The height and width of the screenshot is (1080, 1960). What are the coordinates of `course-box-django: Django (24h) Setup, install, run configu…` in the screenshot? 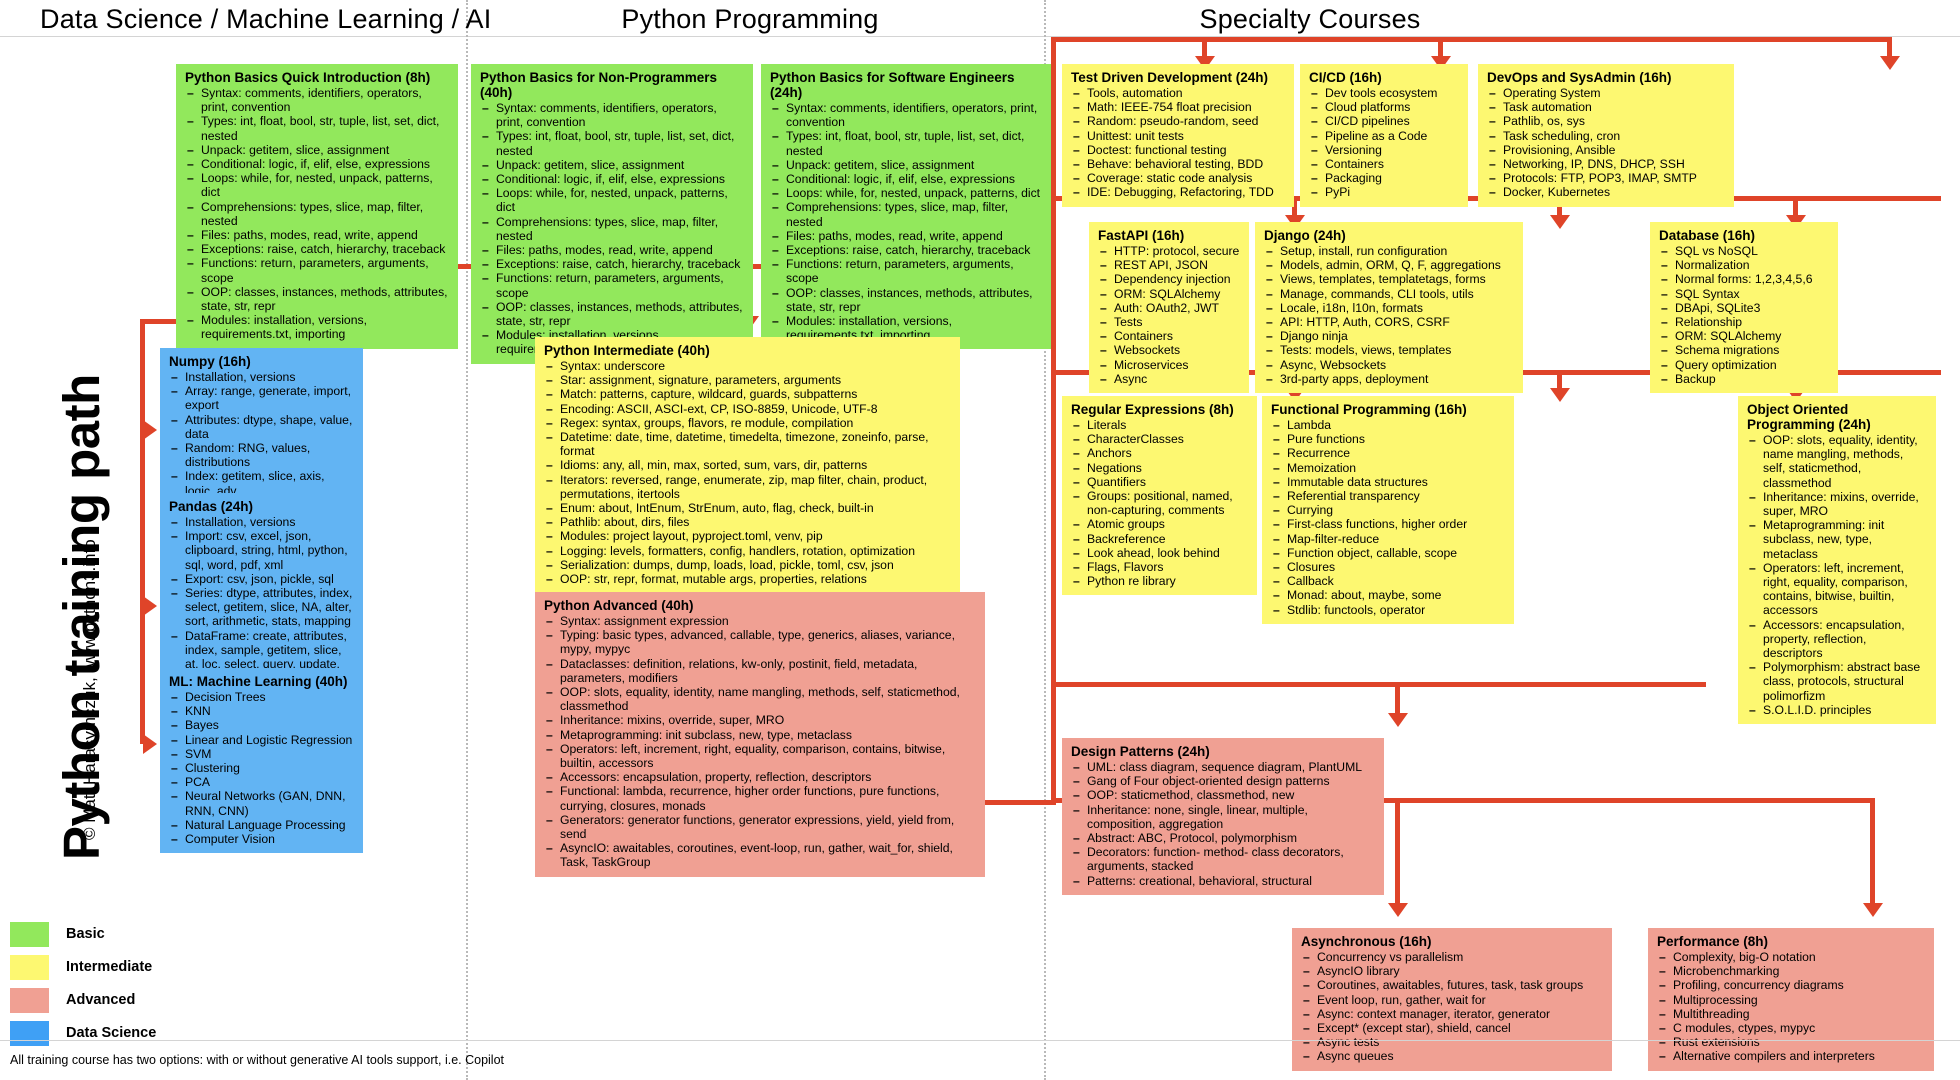 It's located at (1389, 308).